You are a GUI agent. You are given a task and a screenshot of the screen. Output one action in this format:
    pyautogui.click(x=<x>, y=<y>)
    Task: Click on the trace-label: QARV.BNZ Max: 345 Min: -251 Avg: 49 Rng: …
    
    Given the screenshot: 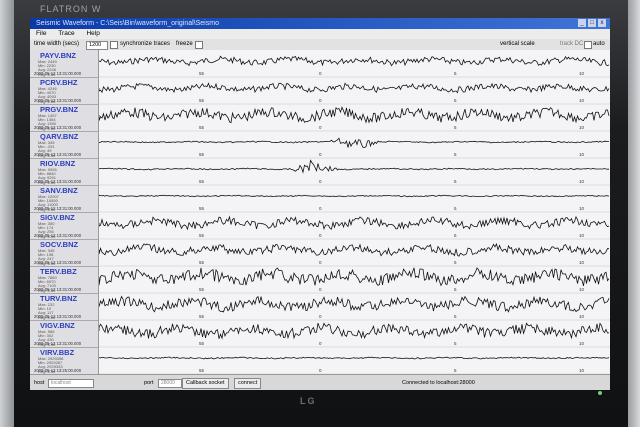 What is the action you would take?
    pyautogui.click(x=64, y=145)
    